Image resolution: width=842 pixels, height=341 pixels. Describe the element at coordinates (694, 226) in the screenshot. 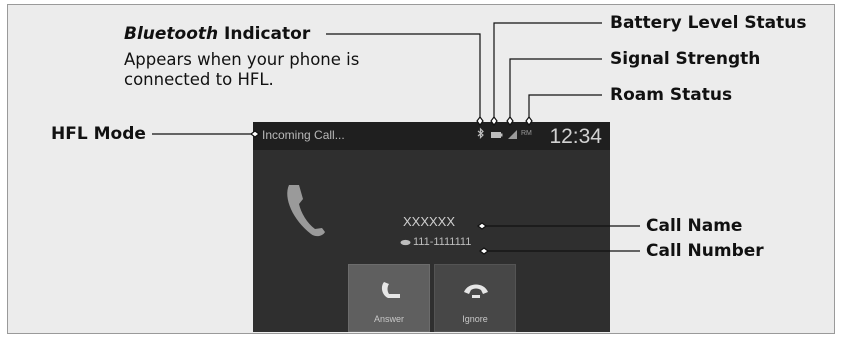

I see `call-name-label: Call Name` at that location.